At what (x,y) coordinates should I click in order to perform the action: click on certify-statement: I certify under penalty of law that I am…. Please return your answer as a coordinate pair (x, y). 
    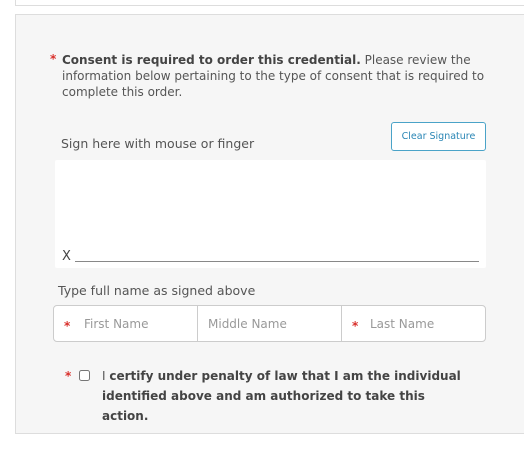
    Looking at the image, I should click on (287, 396).